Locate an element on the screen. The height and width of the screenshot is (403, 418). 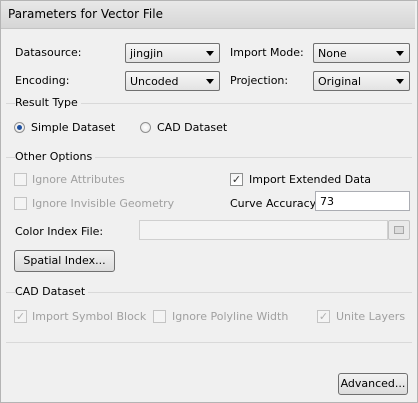
encoding-select: Uncoded is located at coordinates (172, 81).